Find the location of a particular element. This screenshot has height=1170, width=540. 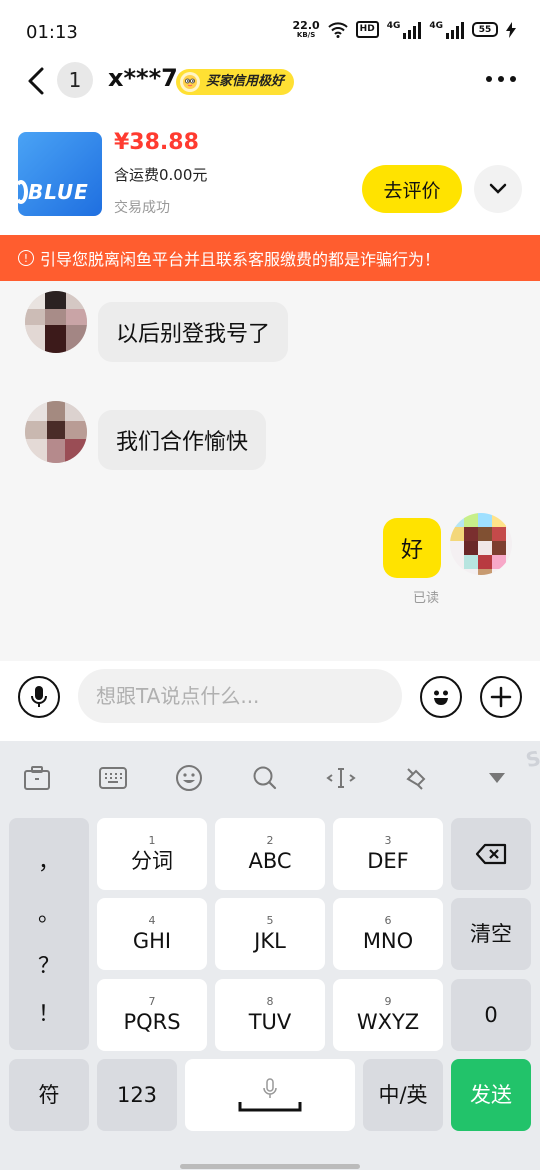

message-bubble: 我们合作愉快 is located at coordinates (182, 440).